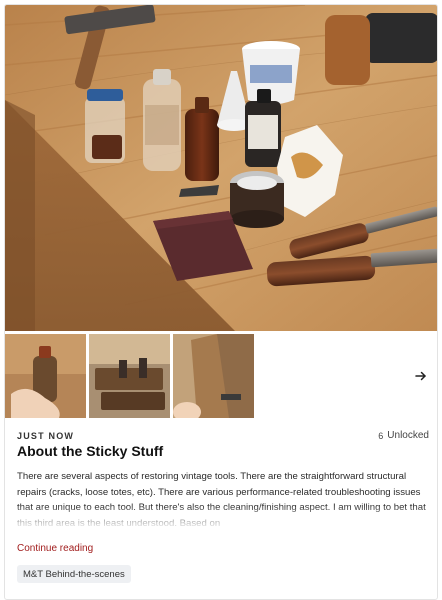  I want to click on thumbnail-plane-held-photo, so click(213, 376).